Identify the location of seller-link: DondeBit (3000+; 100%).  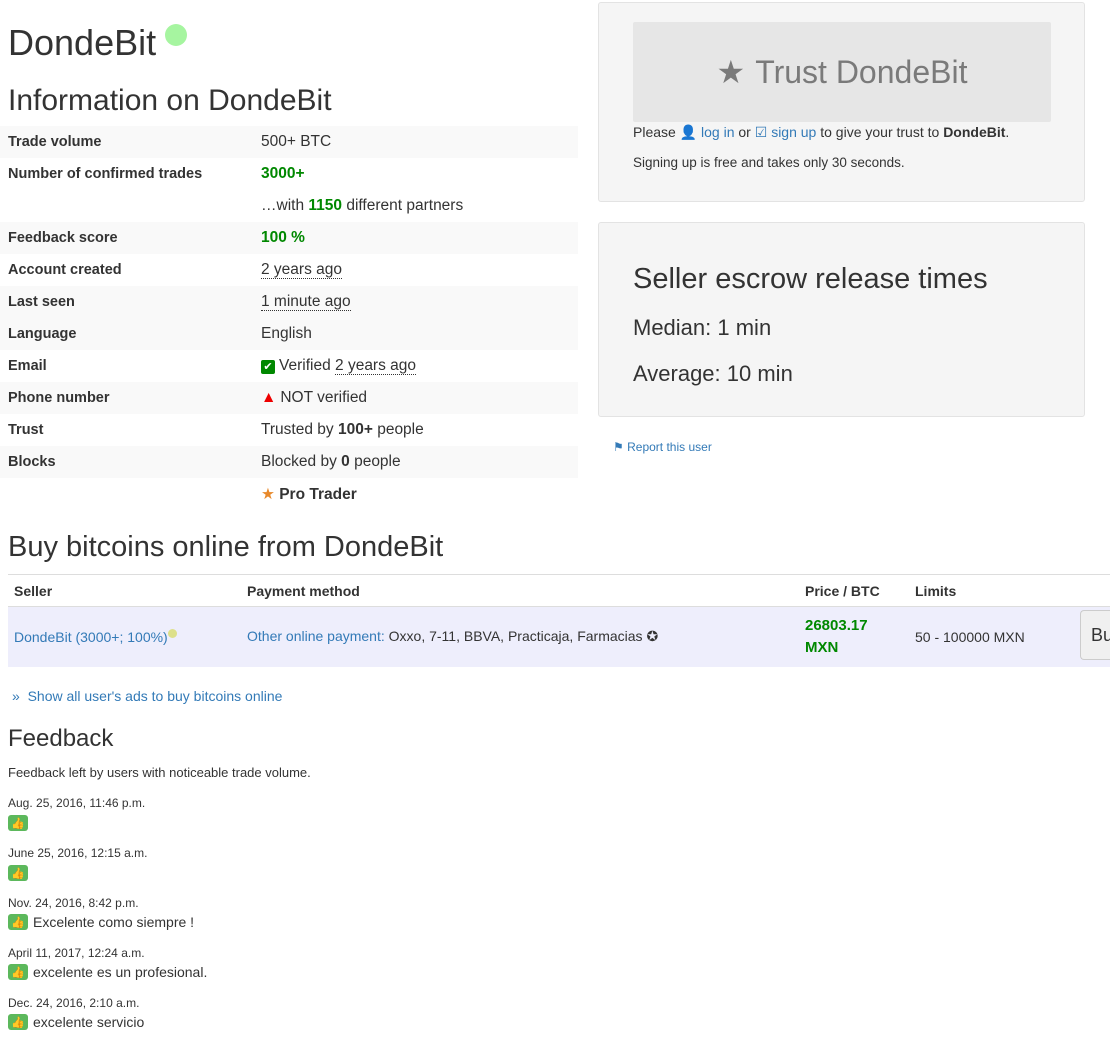
(91, 637).